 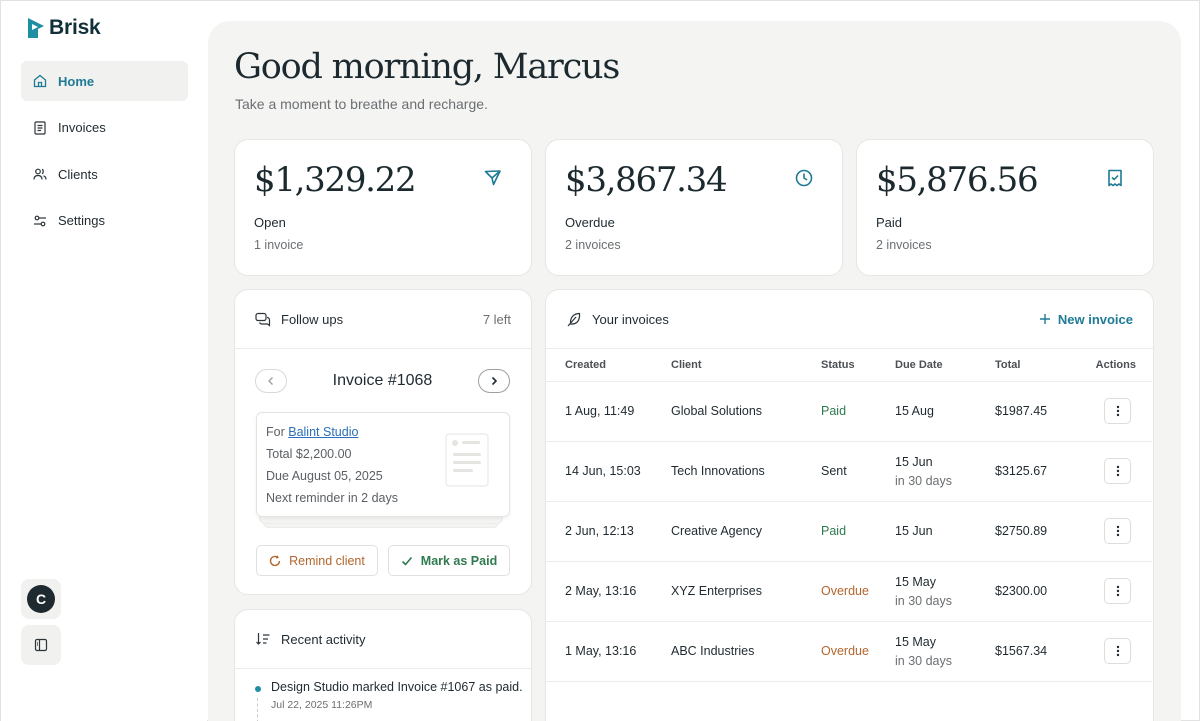 What do you see at coordinates (383, 207) in the screenshot?
I see `stat-card-open: $1,329.22 Open 1 invoice` at bounding box center [383, 207].